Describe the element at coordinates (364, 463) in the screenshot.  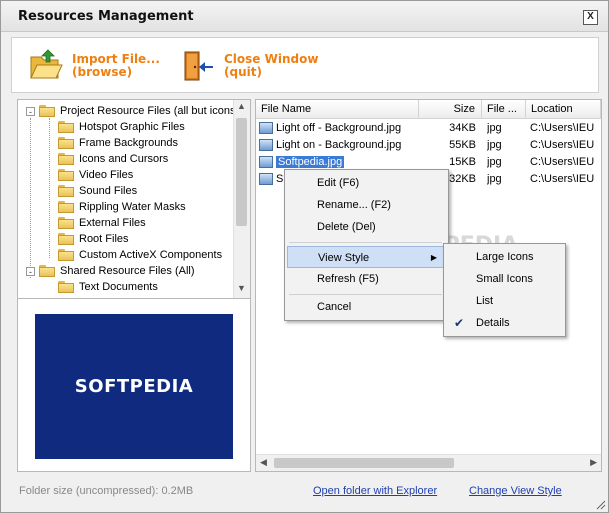
I see `list-h-scroll-thumb` at that location.